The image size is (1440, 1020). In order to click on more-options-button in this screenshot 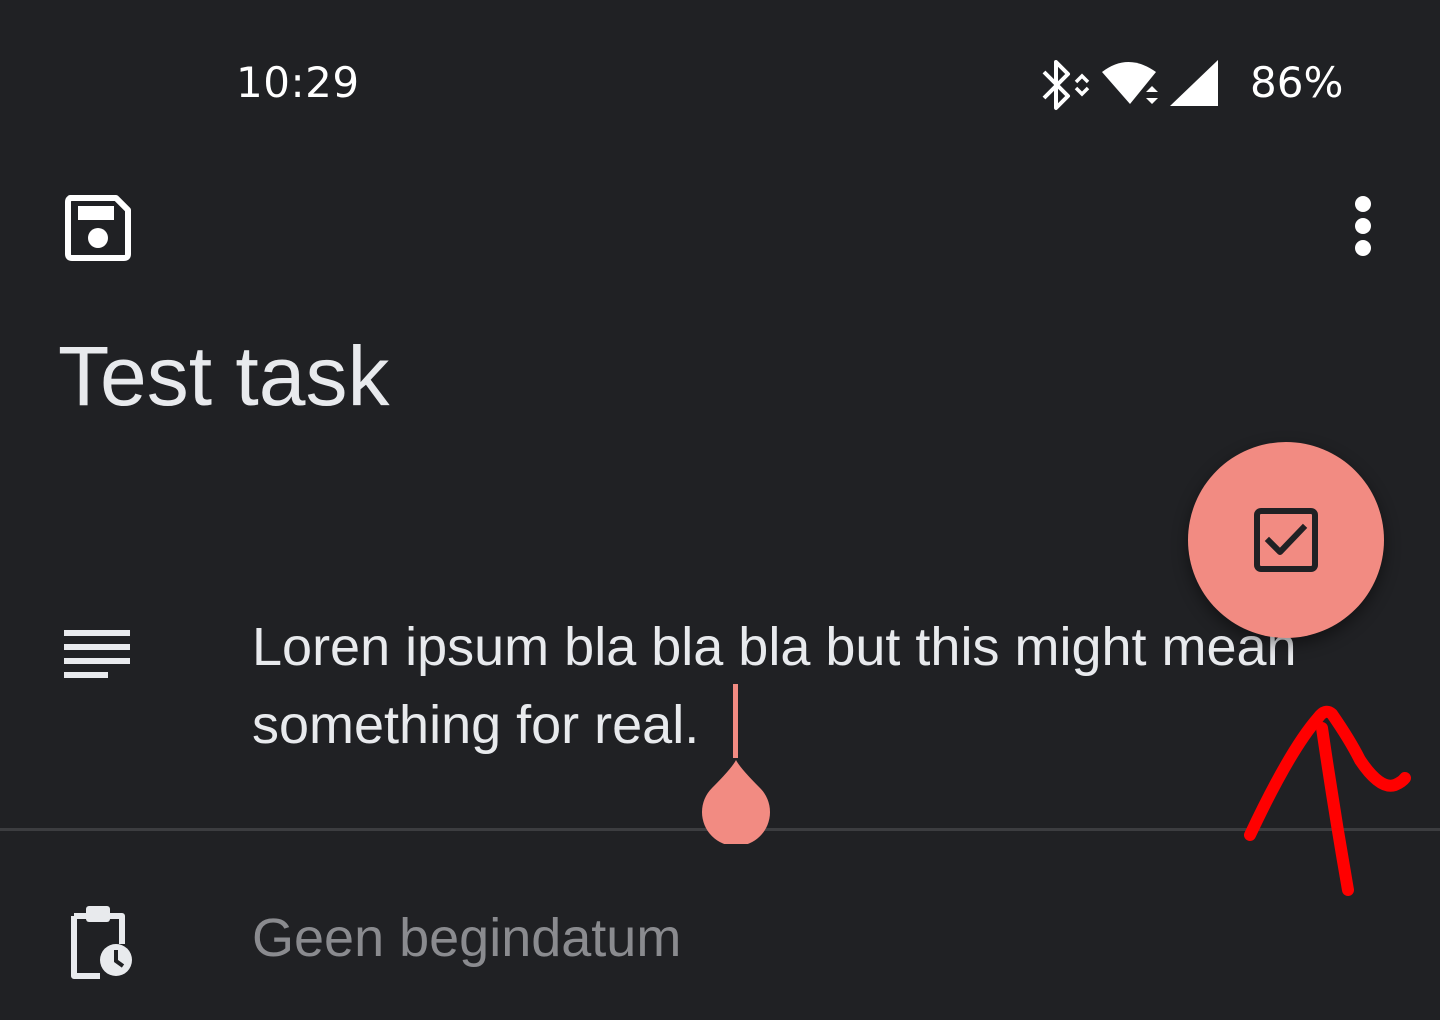, I will do `click(1363, 228)`.